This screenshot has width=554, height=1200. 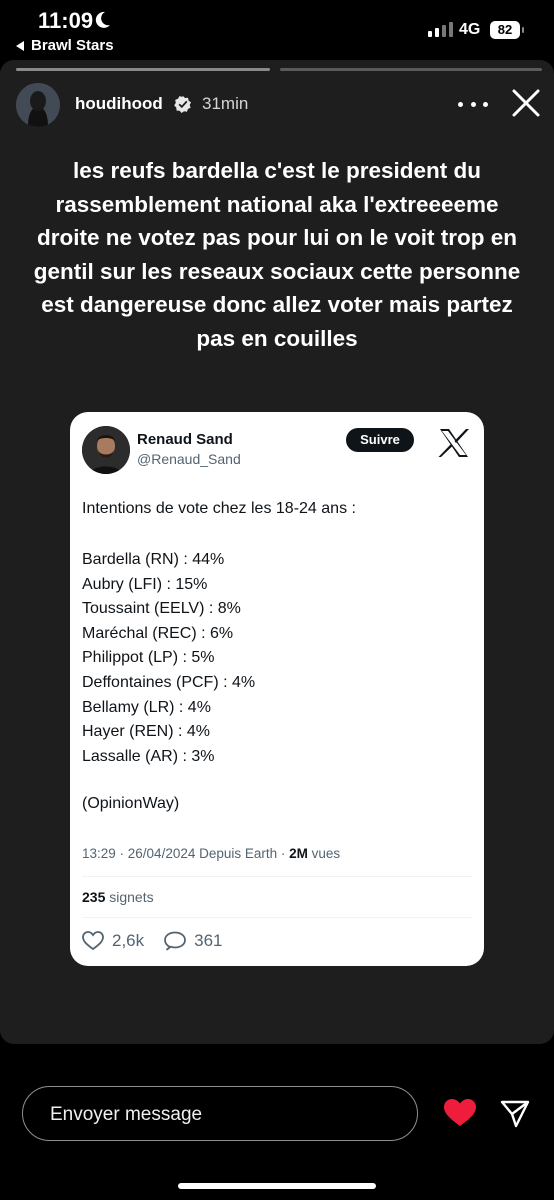 What do you see at coordinates (119, 104) in the screenshot?
I see `story-username: houdihood` at bounding box center [119, 104].